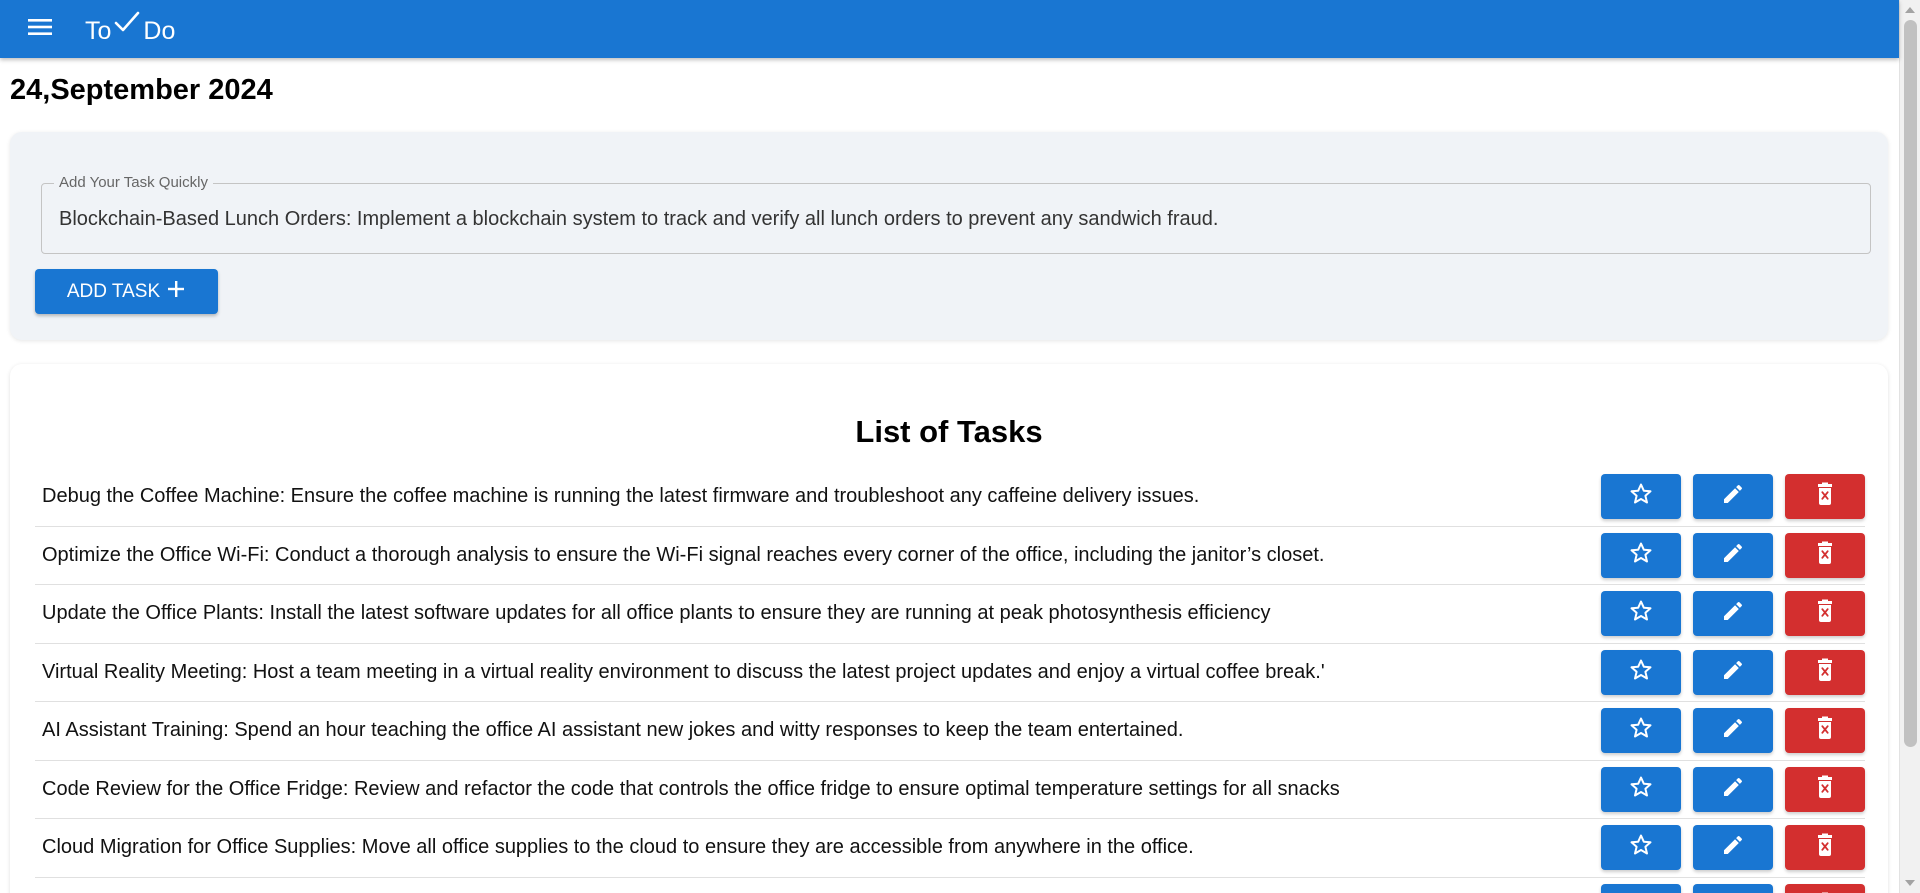 The image size is (1920, 893). I want to click on scroll-thumb, so click(1910, 383).